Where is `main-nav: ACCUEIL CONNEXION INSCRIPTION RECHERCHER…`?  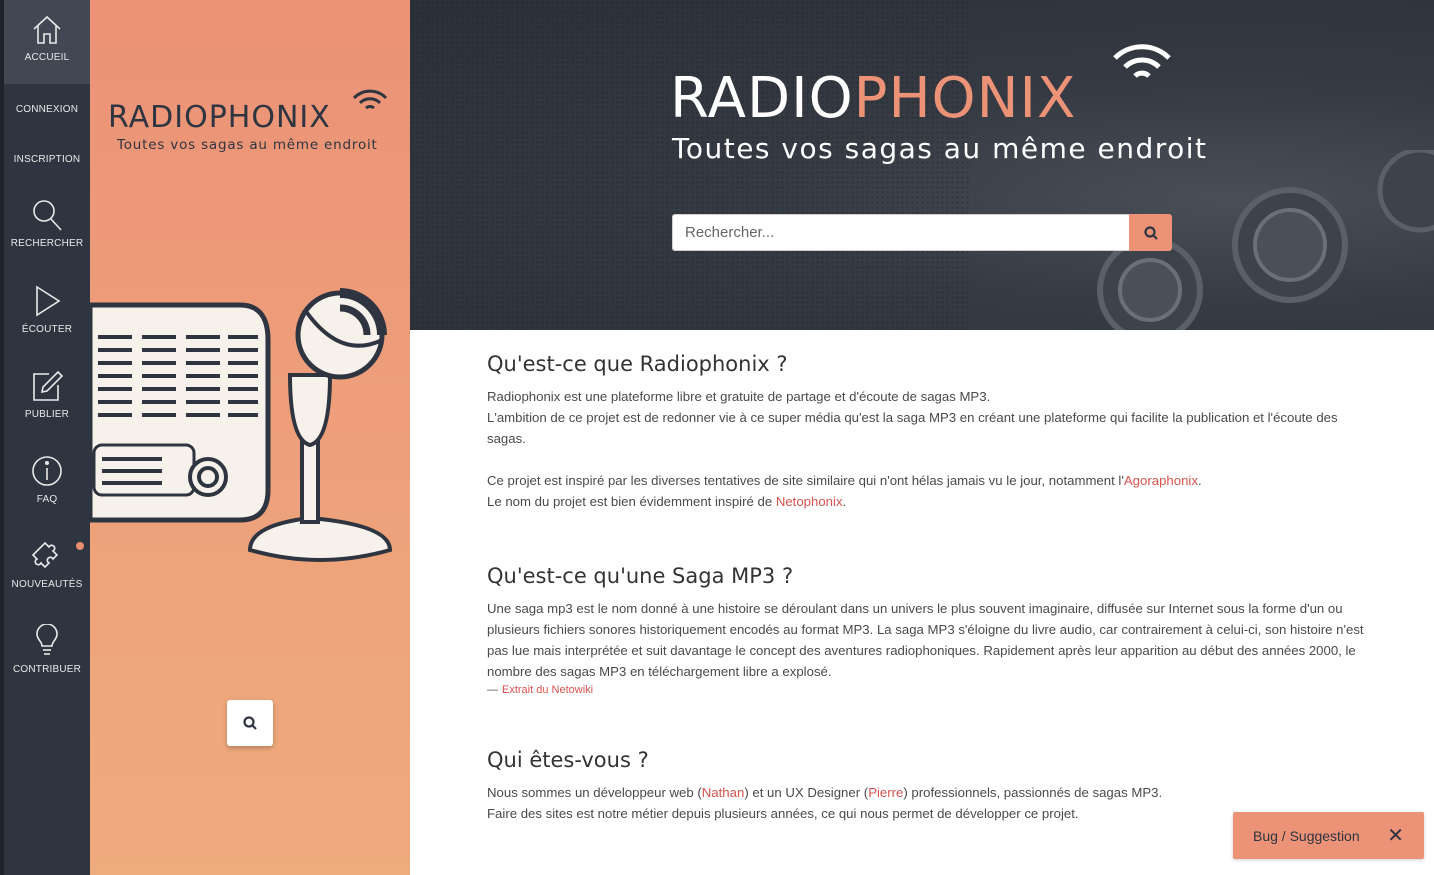
main-nav: ACCUEIL CONNEXION INSCRIPTION RECHERCHER… is located at coordinates (45, 437).